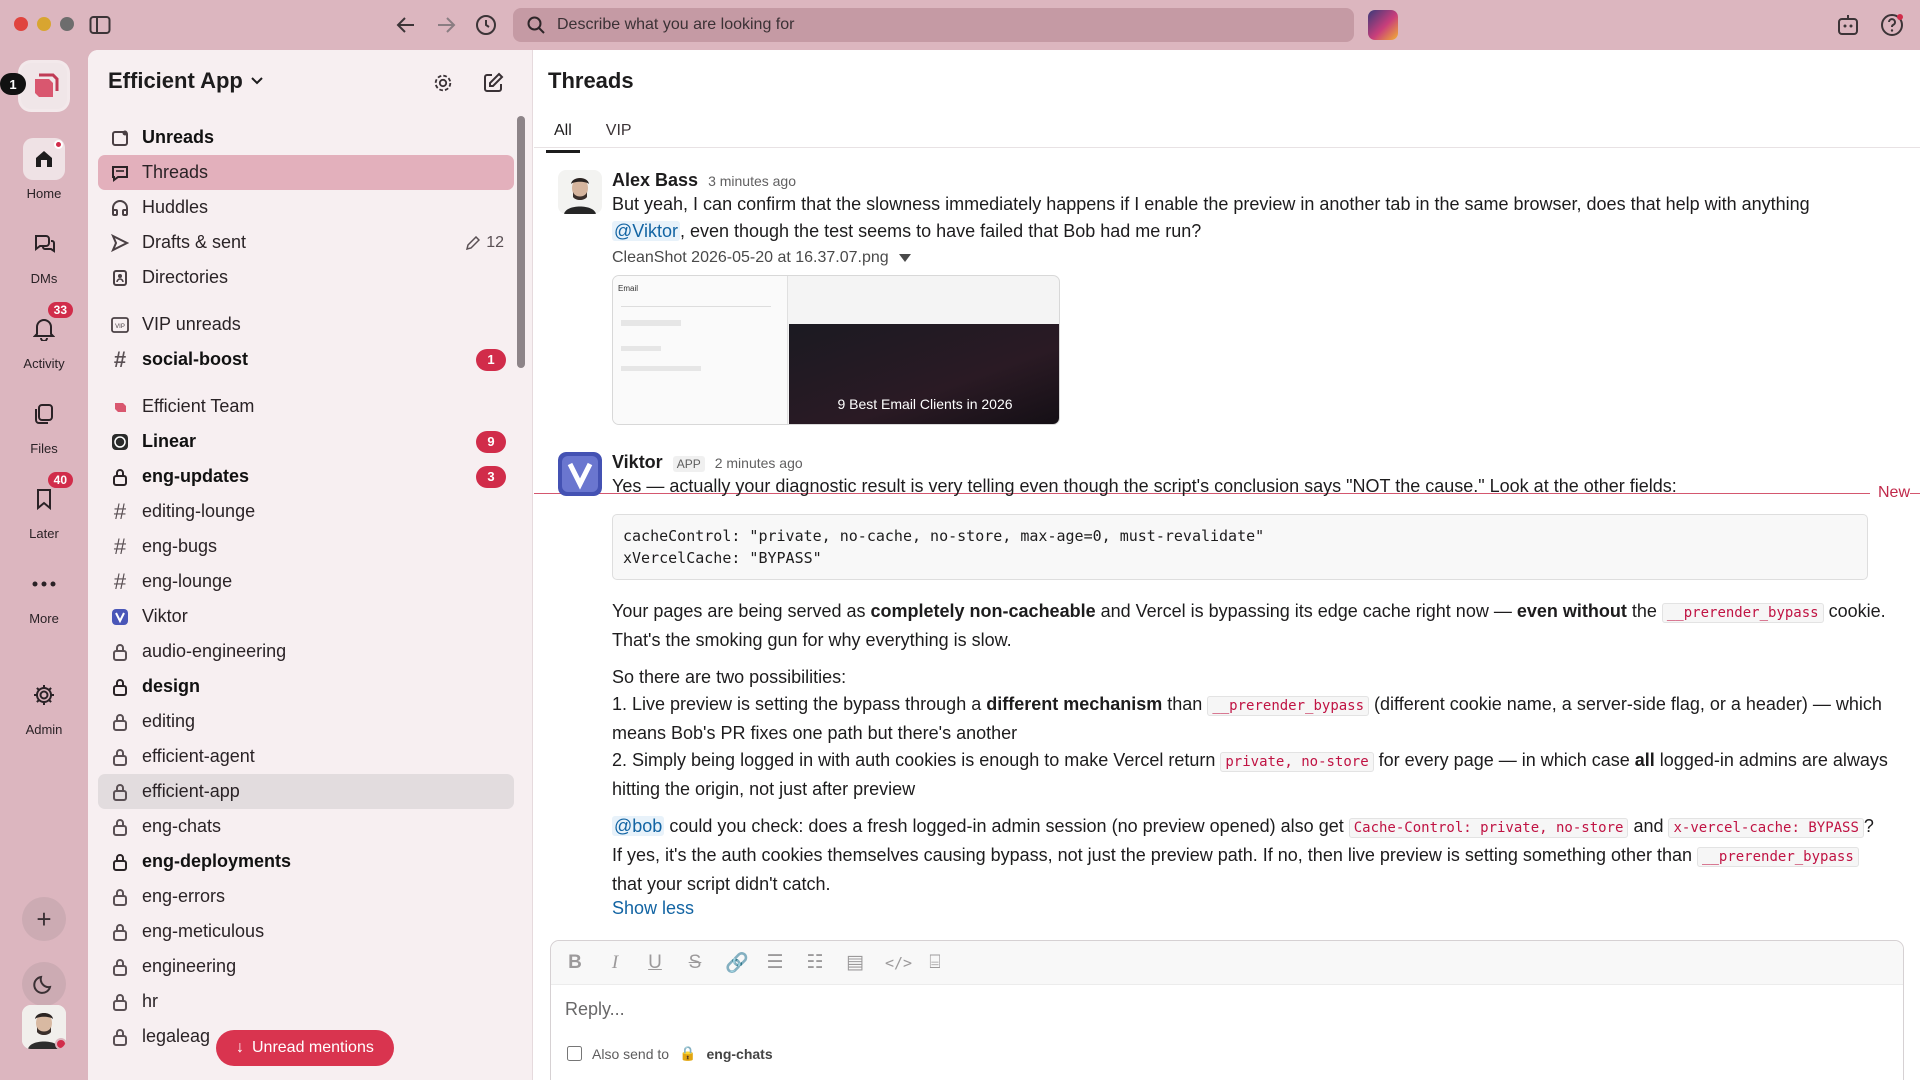  I want to click on sidebar-toggle-icon, so click(100, 25).